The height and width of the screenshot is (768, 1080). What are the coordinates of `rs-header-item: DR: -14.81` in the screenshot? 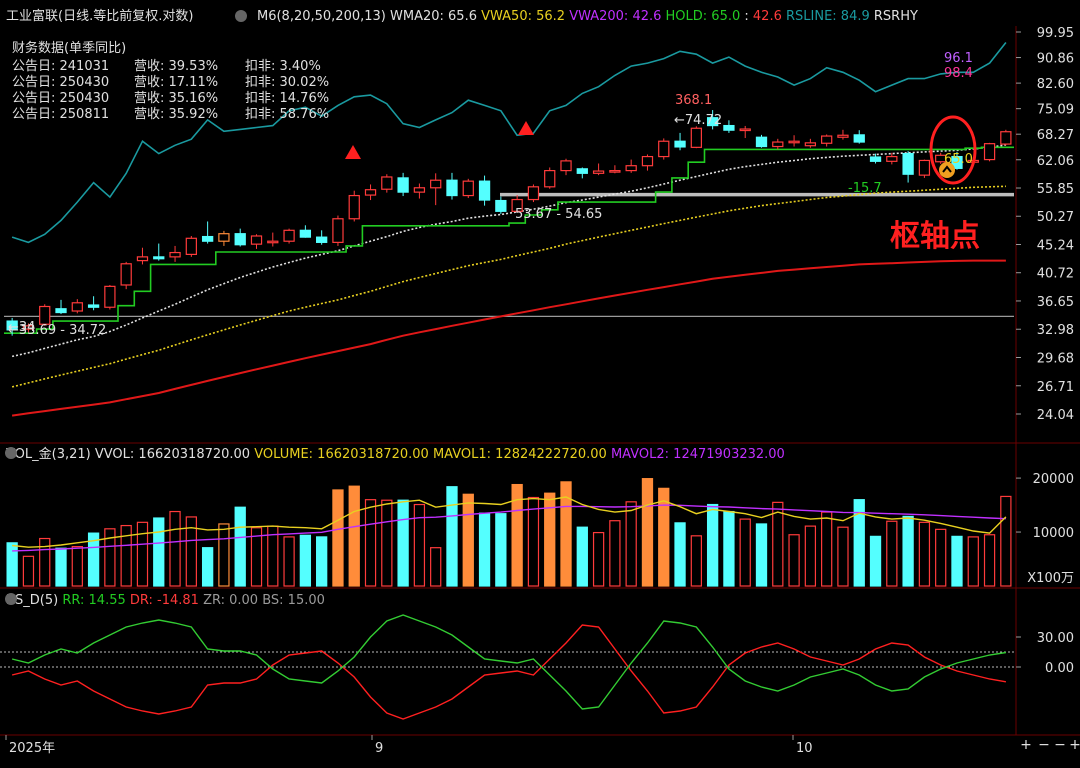 It's located at (166, 600).